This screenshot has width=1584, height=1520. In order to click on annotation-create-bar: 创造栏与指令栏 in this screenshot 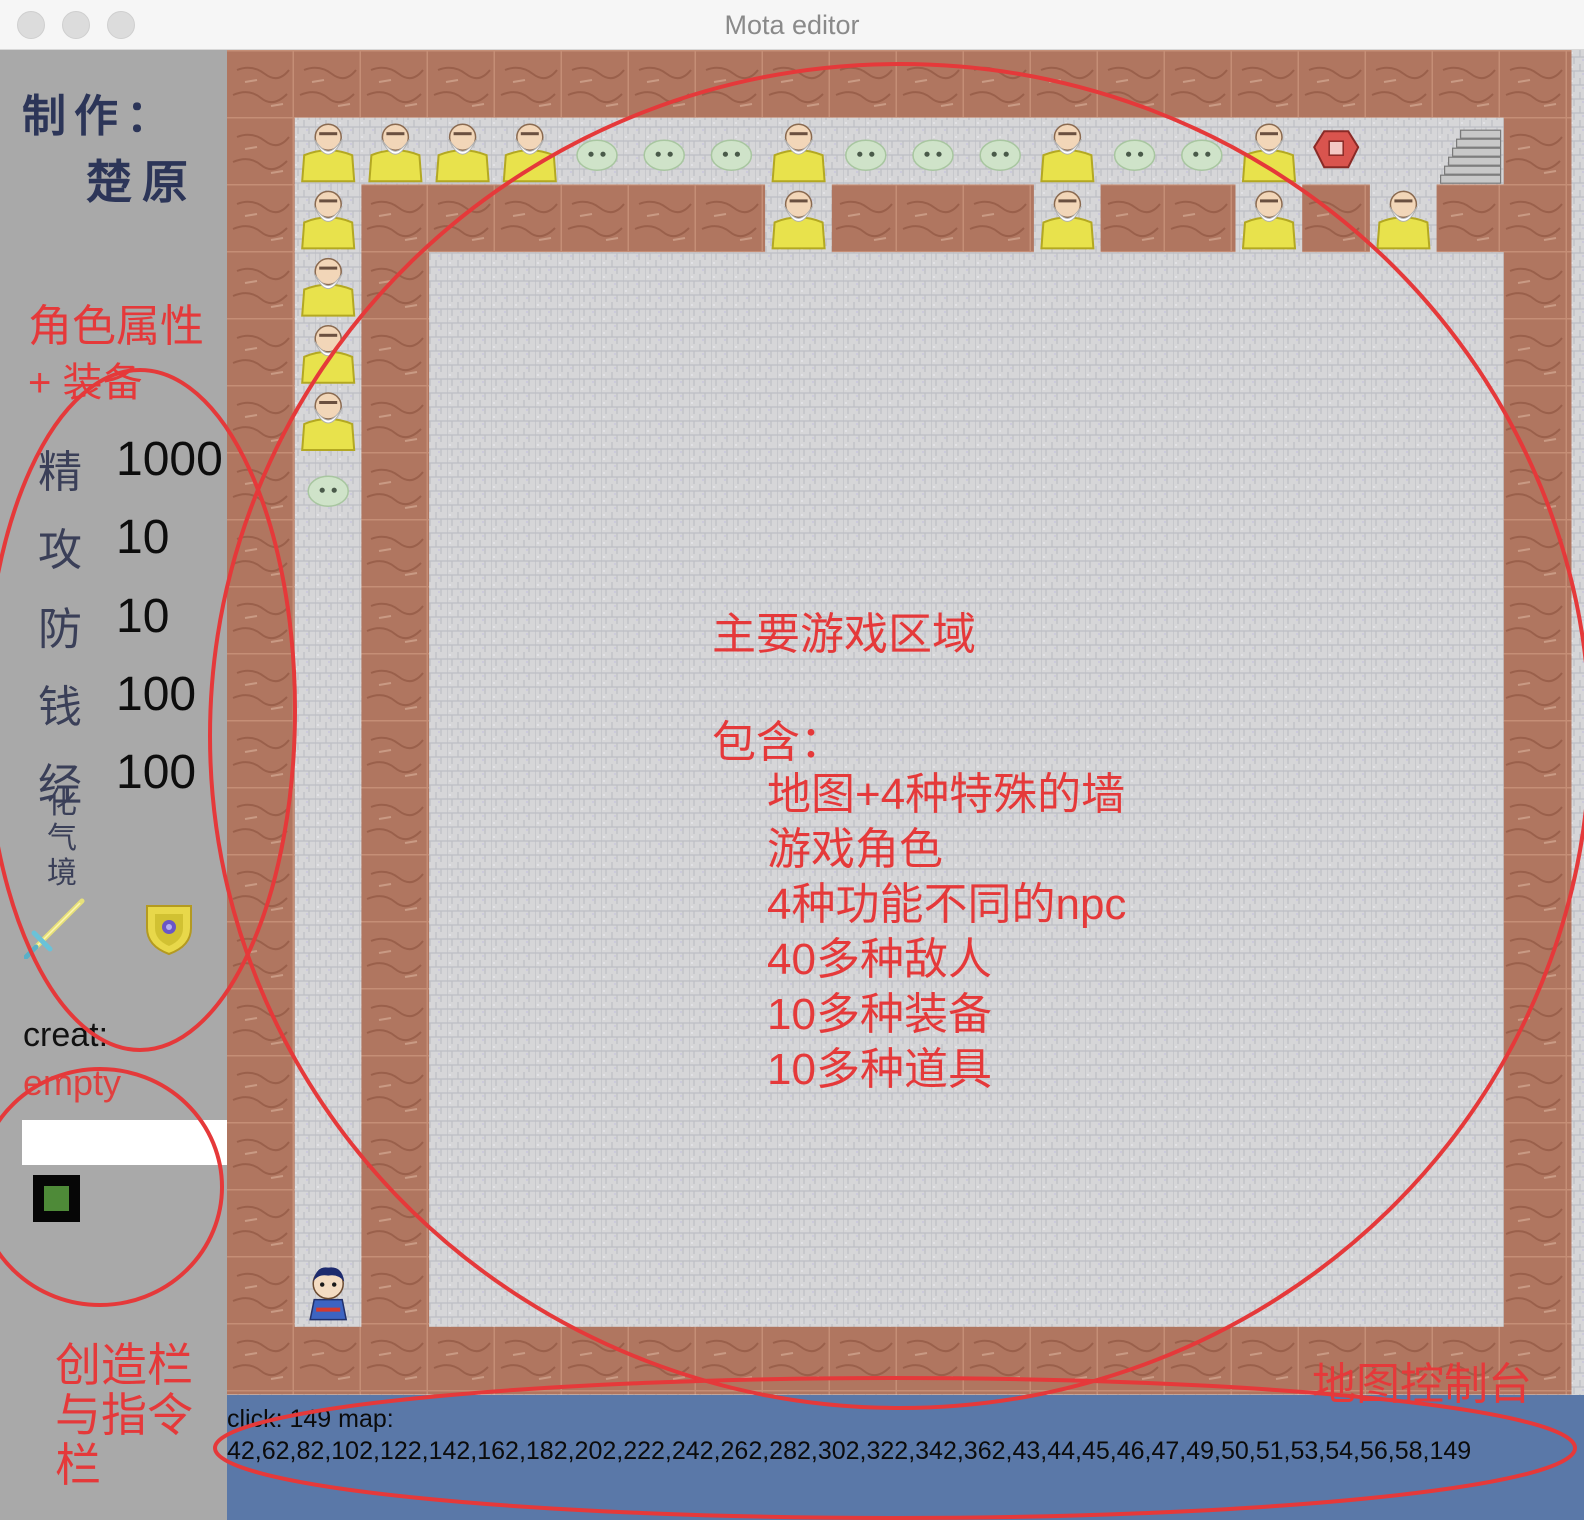, I will do `click(124, 1415)`.